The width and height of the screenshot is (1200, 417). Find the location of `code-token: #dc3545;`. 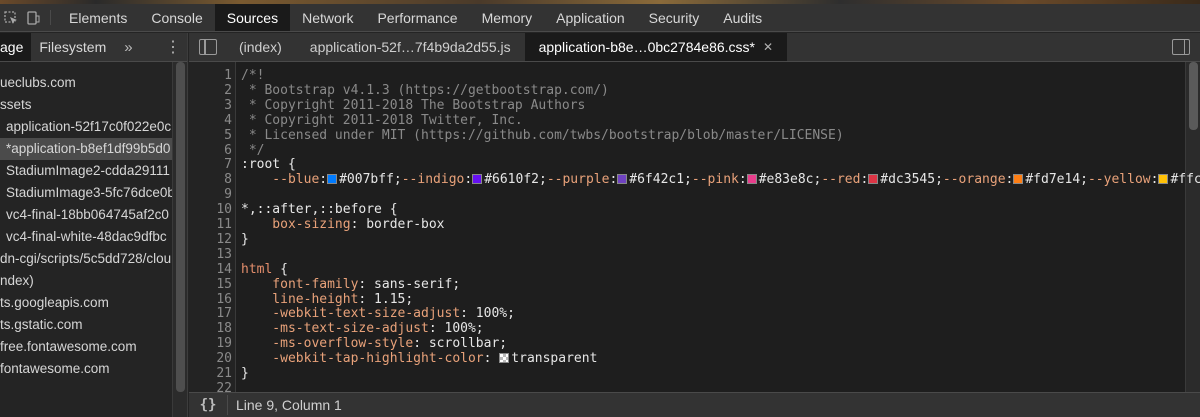

code-token: #dc3545; is located at coordinates (911, 180).